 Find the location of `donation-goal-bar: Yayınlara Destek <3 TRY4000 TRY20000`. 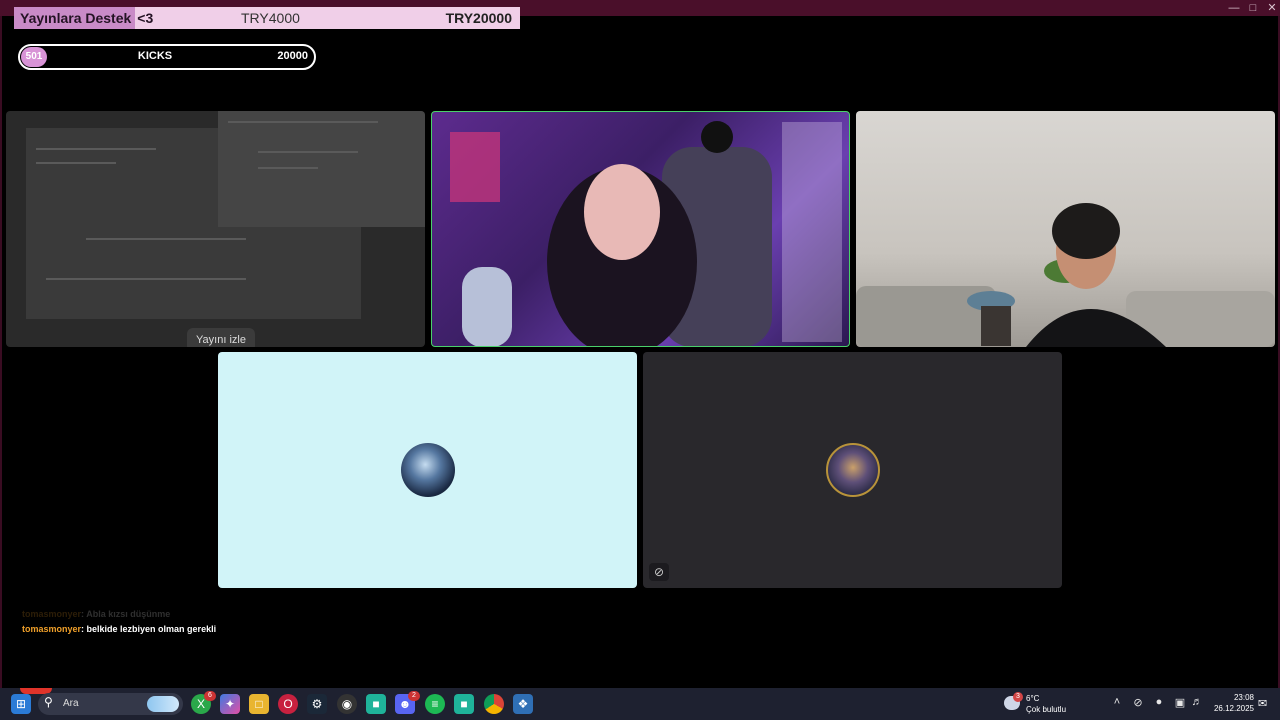

donation-goal-bar: Yayınlara Destek <3 TRY4000 TRY20000 is located at coordinates (267, 18).